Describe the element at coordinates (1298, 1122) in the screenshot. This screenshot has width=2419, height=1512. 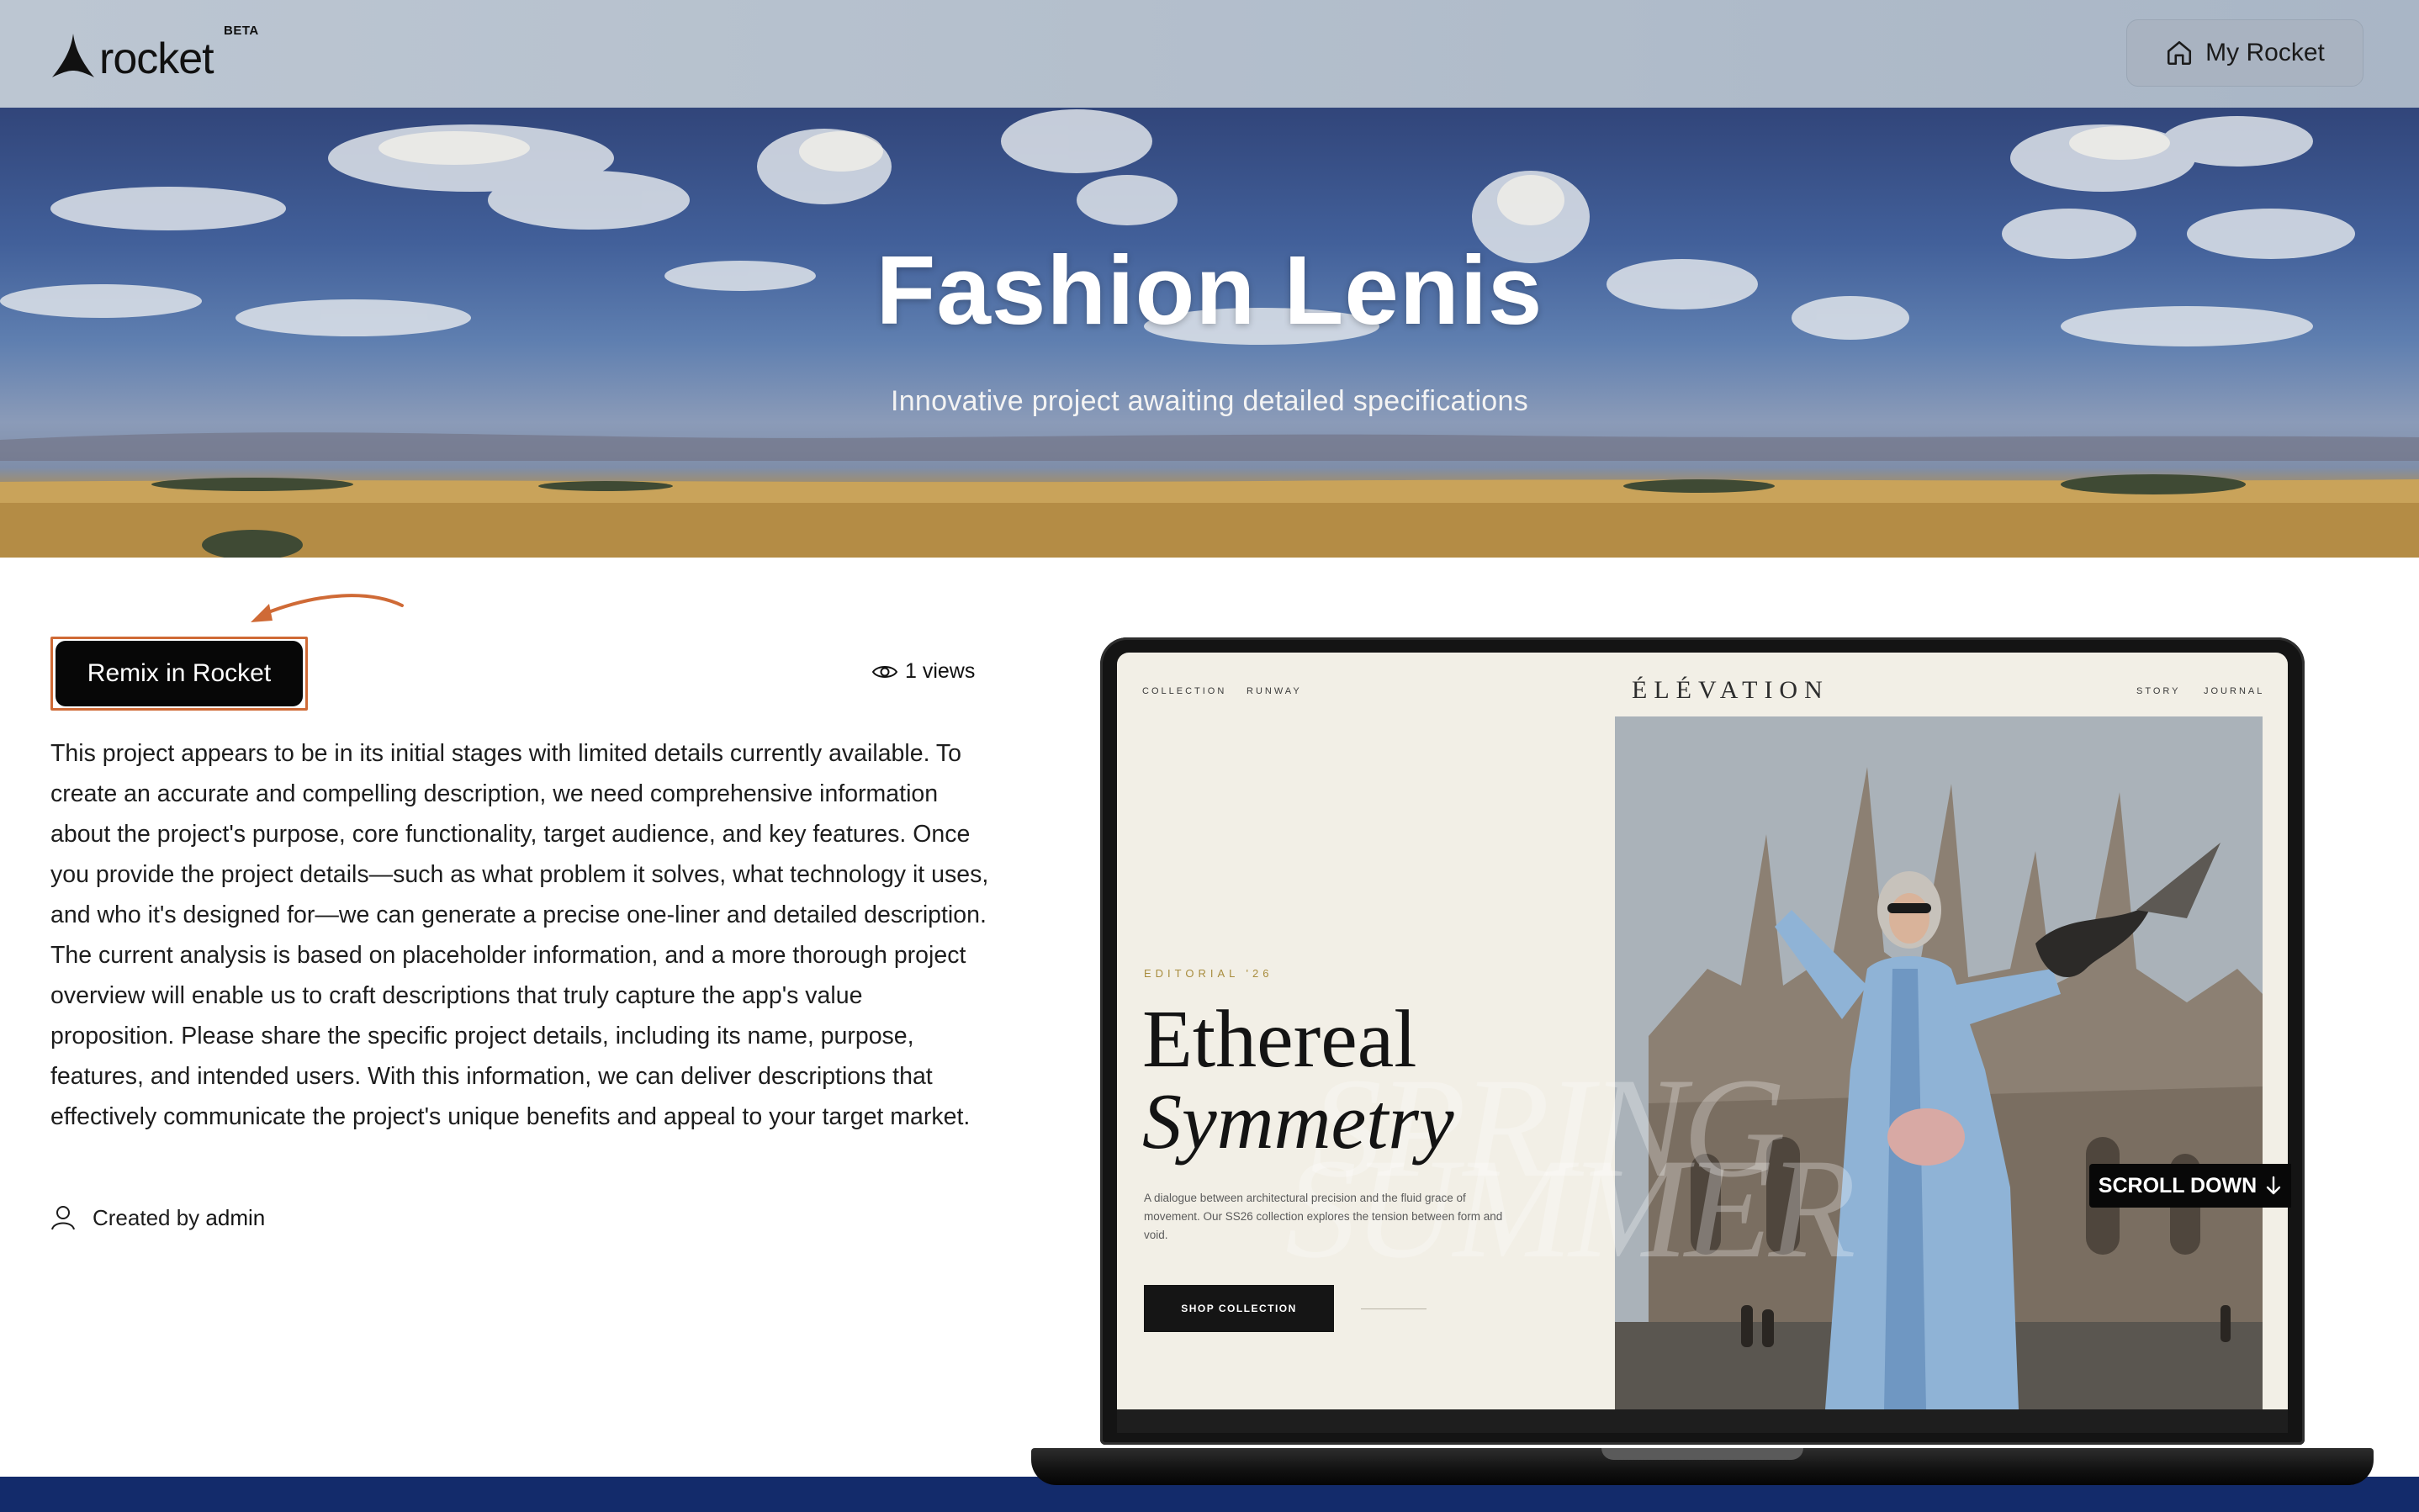
I see `preview-headline-2: Symmetry` at that location.